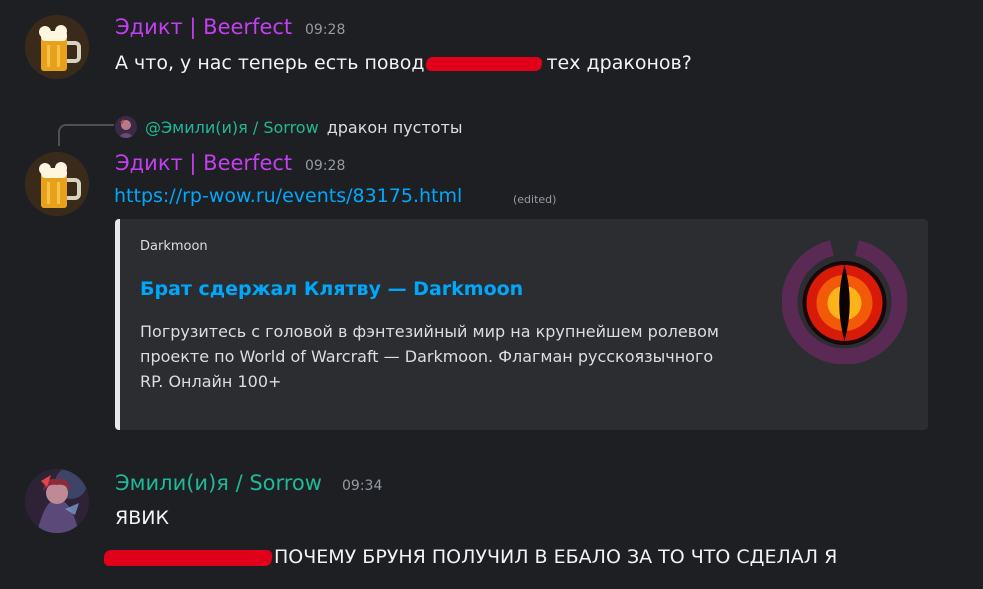 This screenshot has height=589, width=983. I want to click on embed-thumbnail, so click(844, 302).